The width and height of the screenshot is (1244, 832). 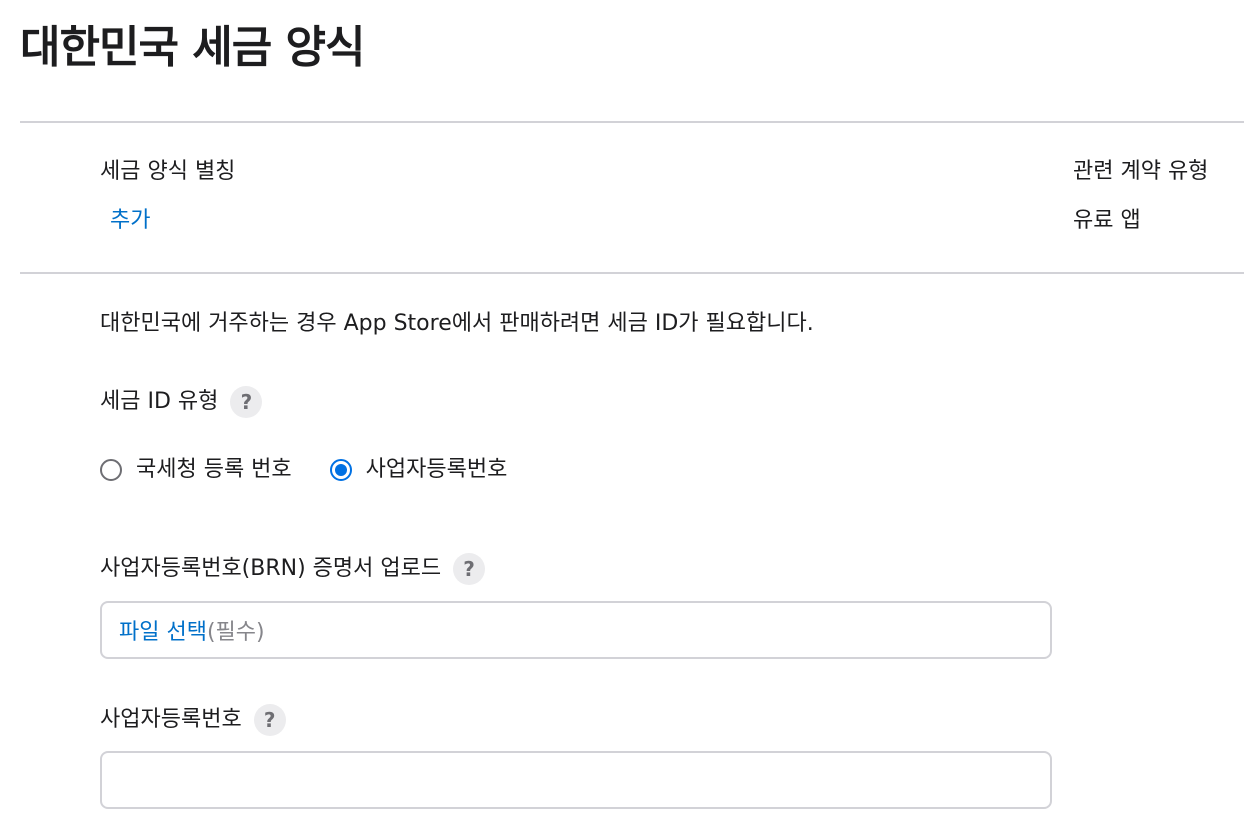 I want to click on brn-upload-label: 사업자등록번호(BRN) 증명서 업로드 ?, so click(x=293, y=569).